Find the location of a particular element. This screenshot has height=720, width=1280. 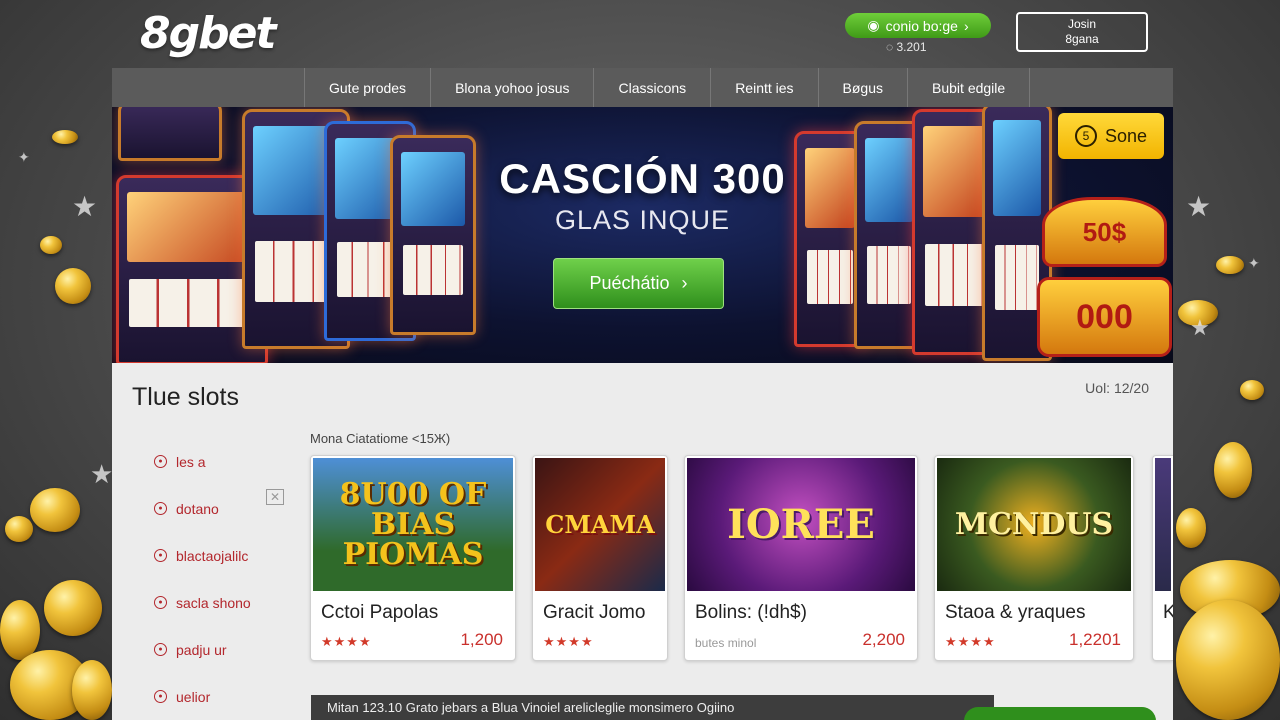

banner-cta-button: Puéchátio › is located at coordinates (638, 283).